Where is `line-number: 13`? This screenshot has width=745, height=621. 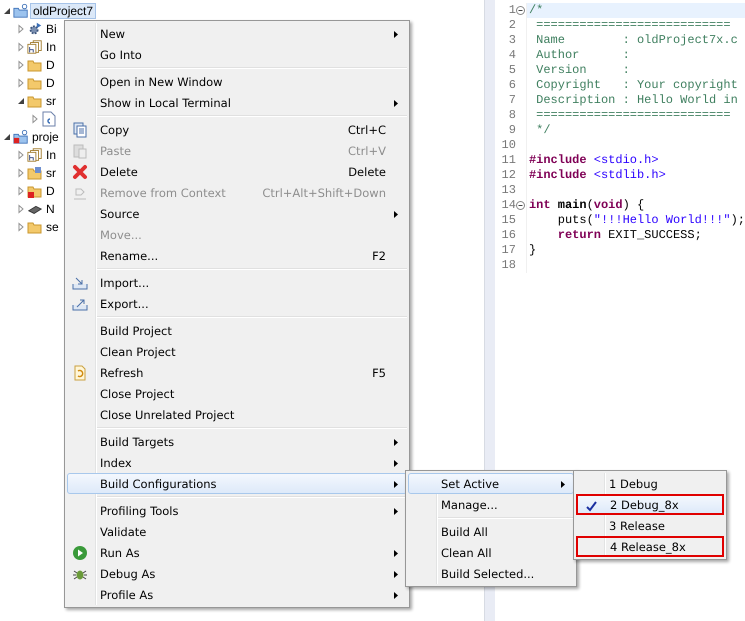 line-number: 13 is located at coordinates (508, 190).